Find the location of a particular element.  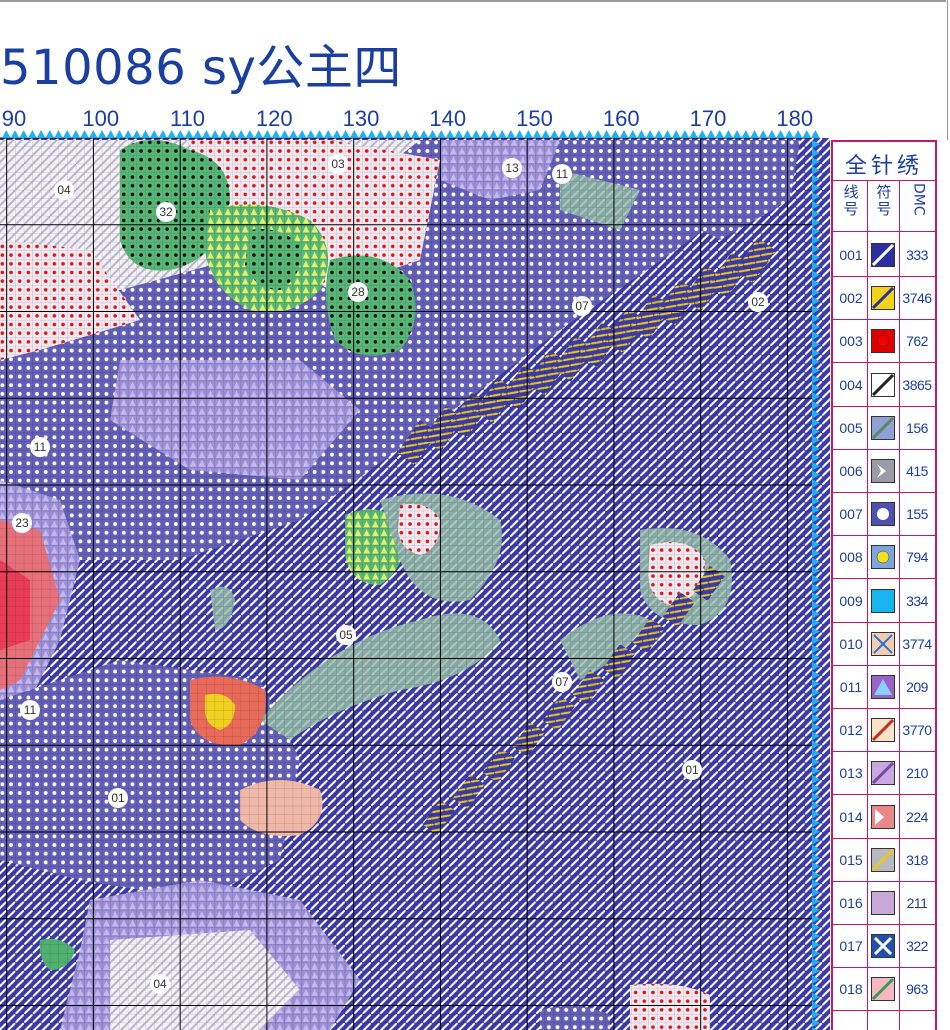

legend-header-symbol: 符号 is located at coordinates (884, 200).